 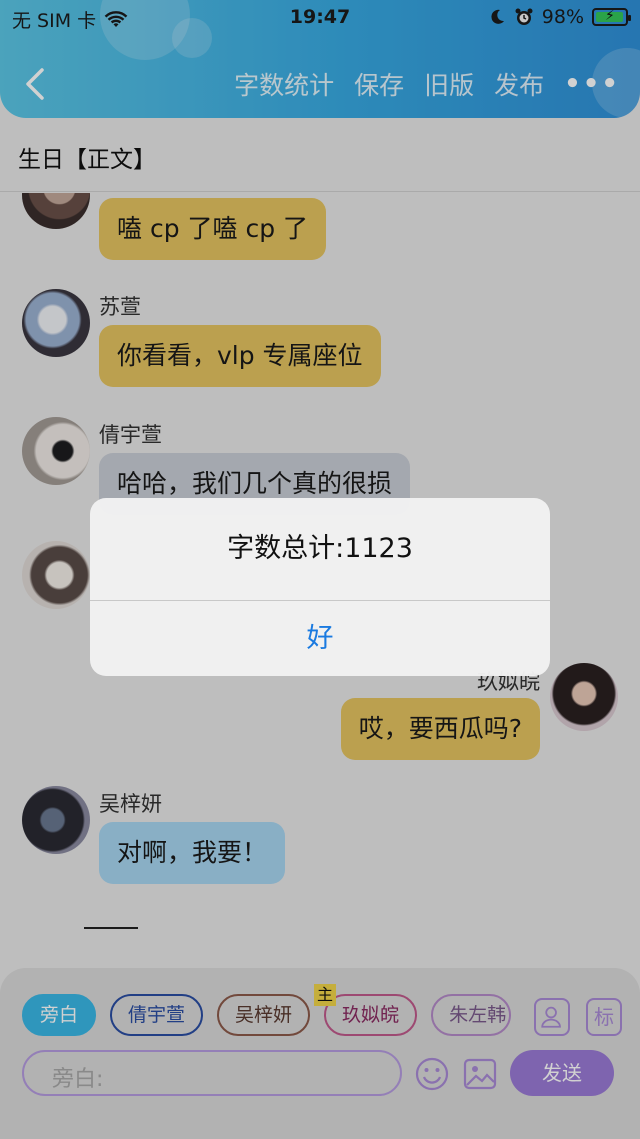 I want to click on word-count-alert: 字数总计:1123 好, so click(x=320, y=587).